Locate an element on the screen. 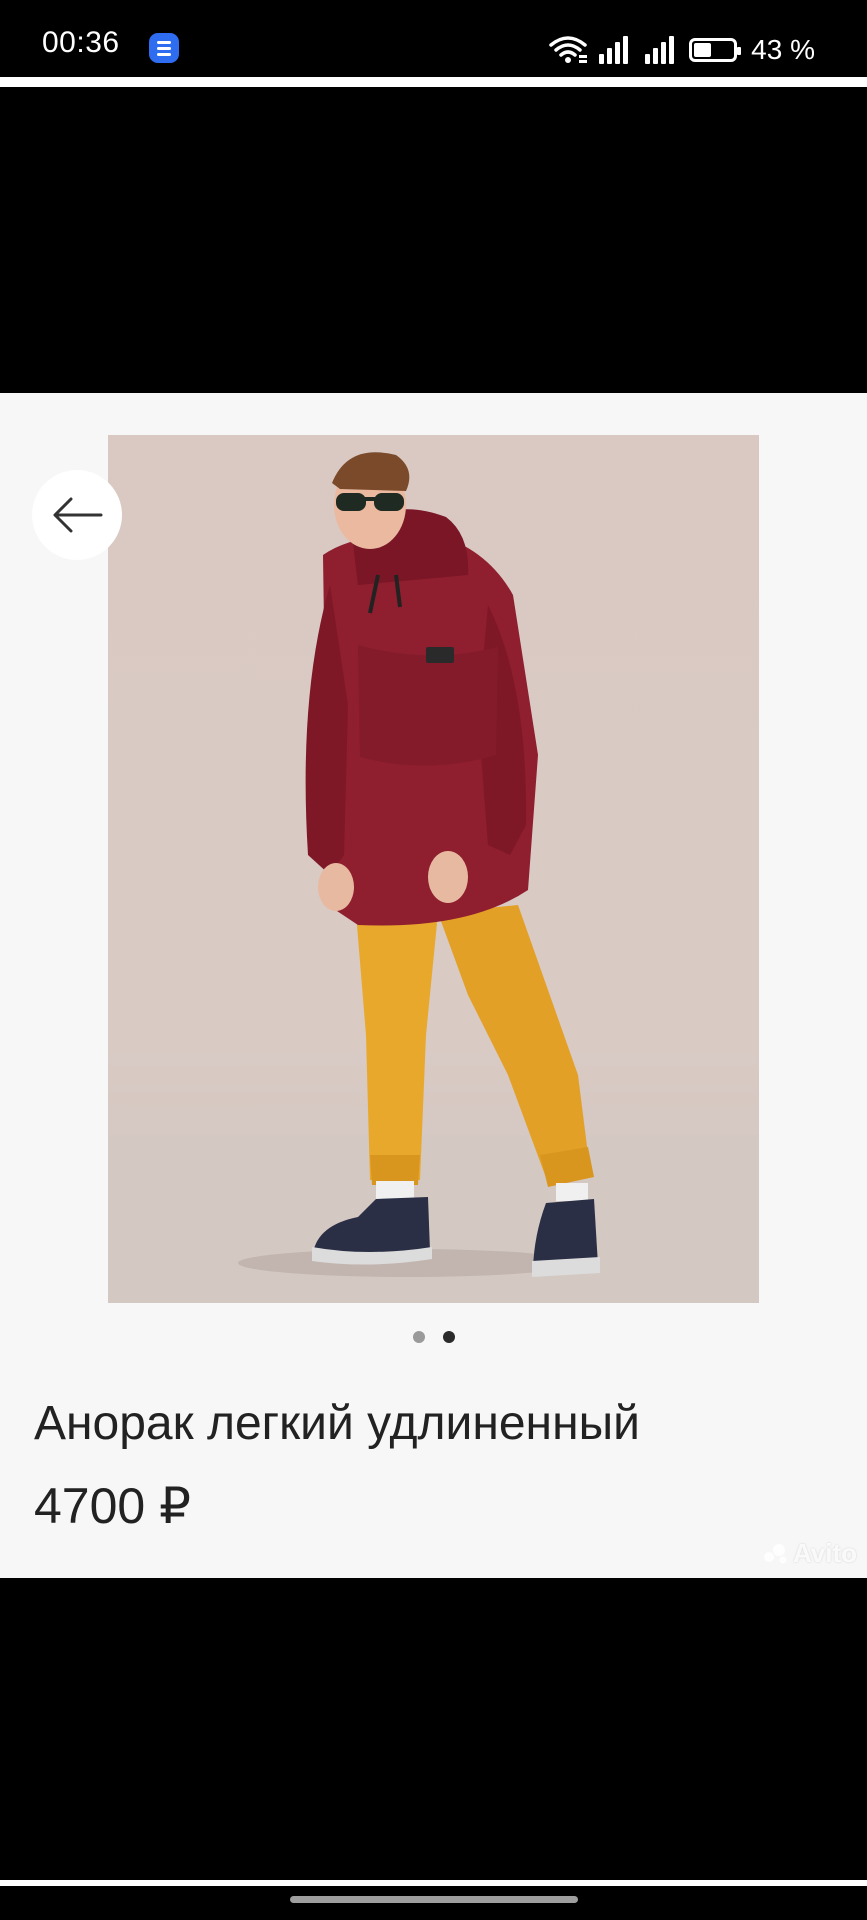  home-indicator is located at coordinates (434, 1899).